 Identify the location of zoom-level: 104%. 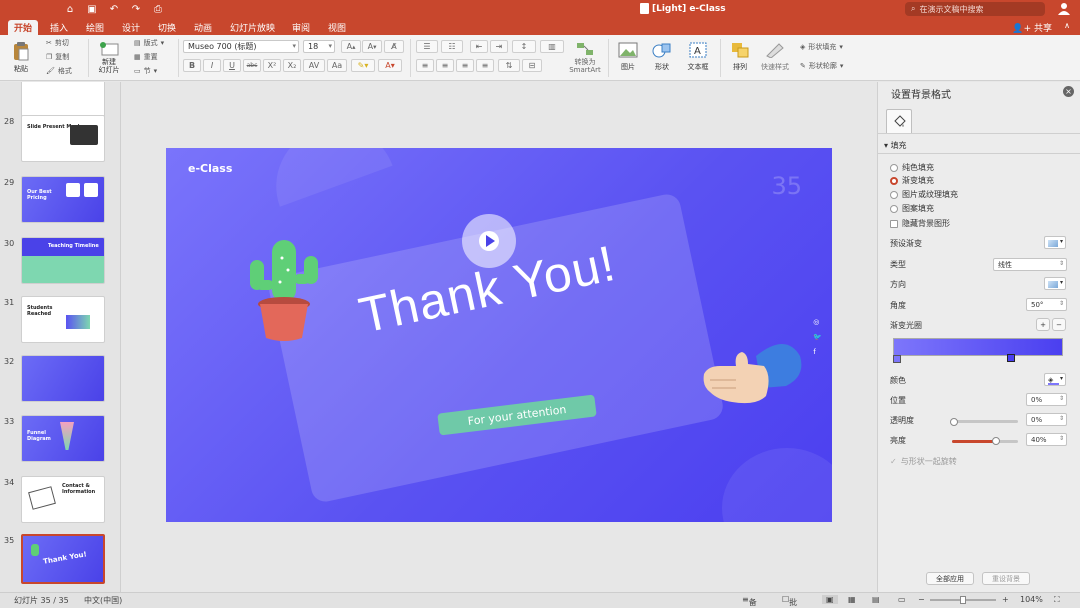
(1031, 599).